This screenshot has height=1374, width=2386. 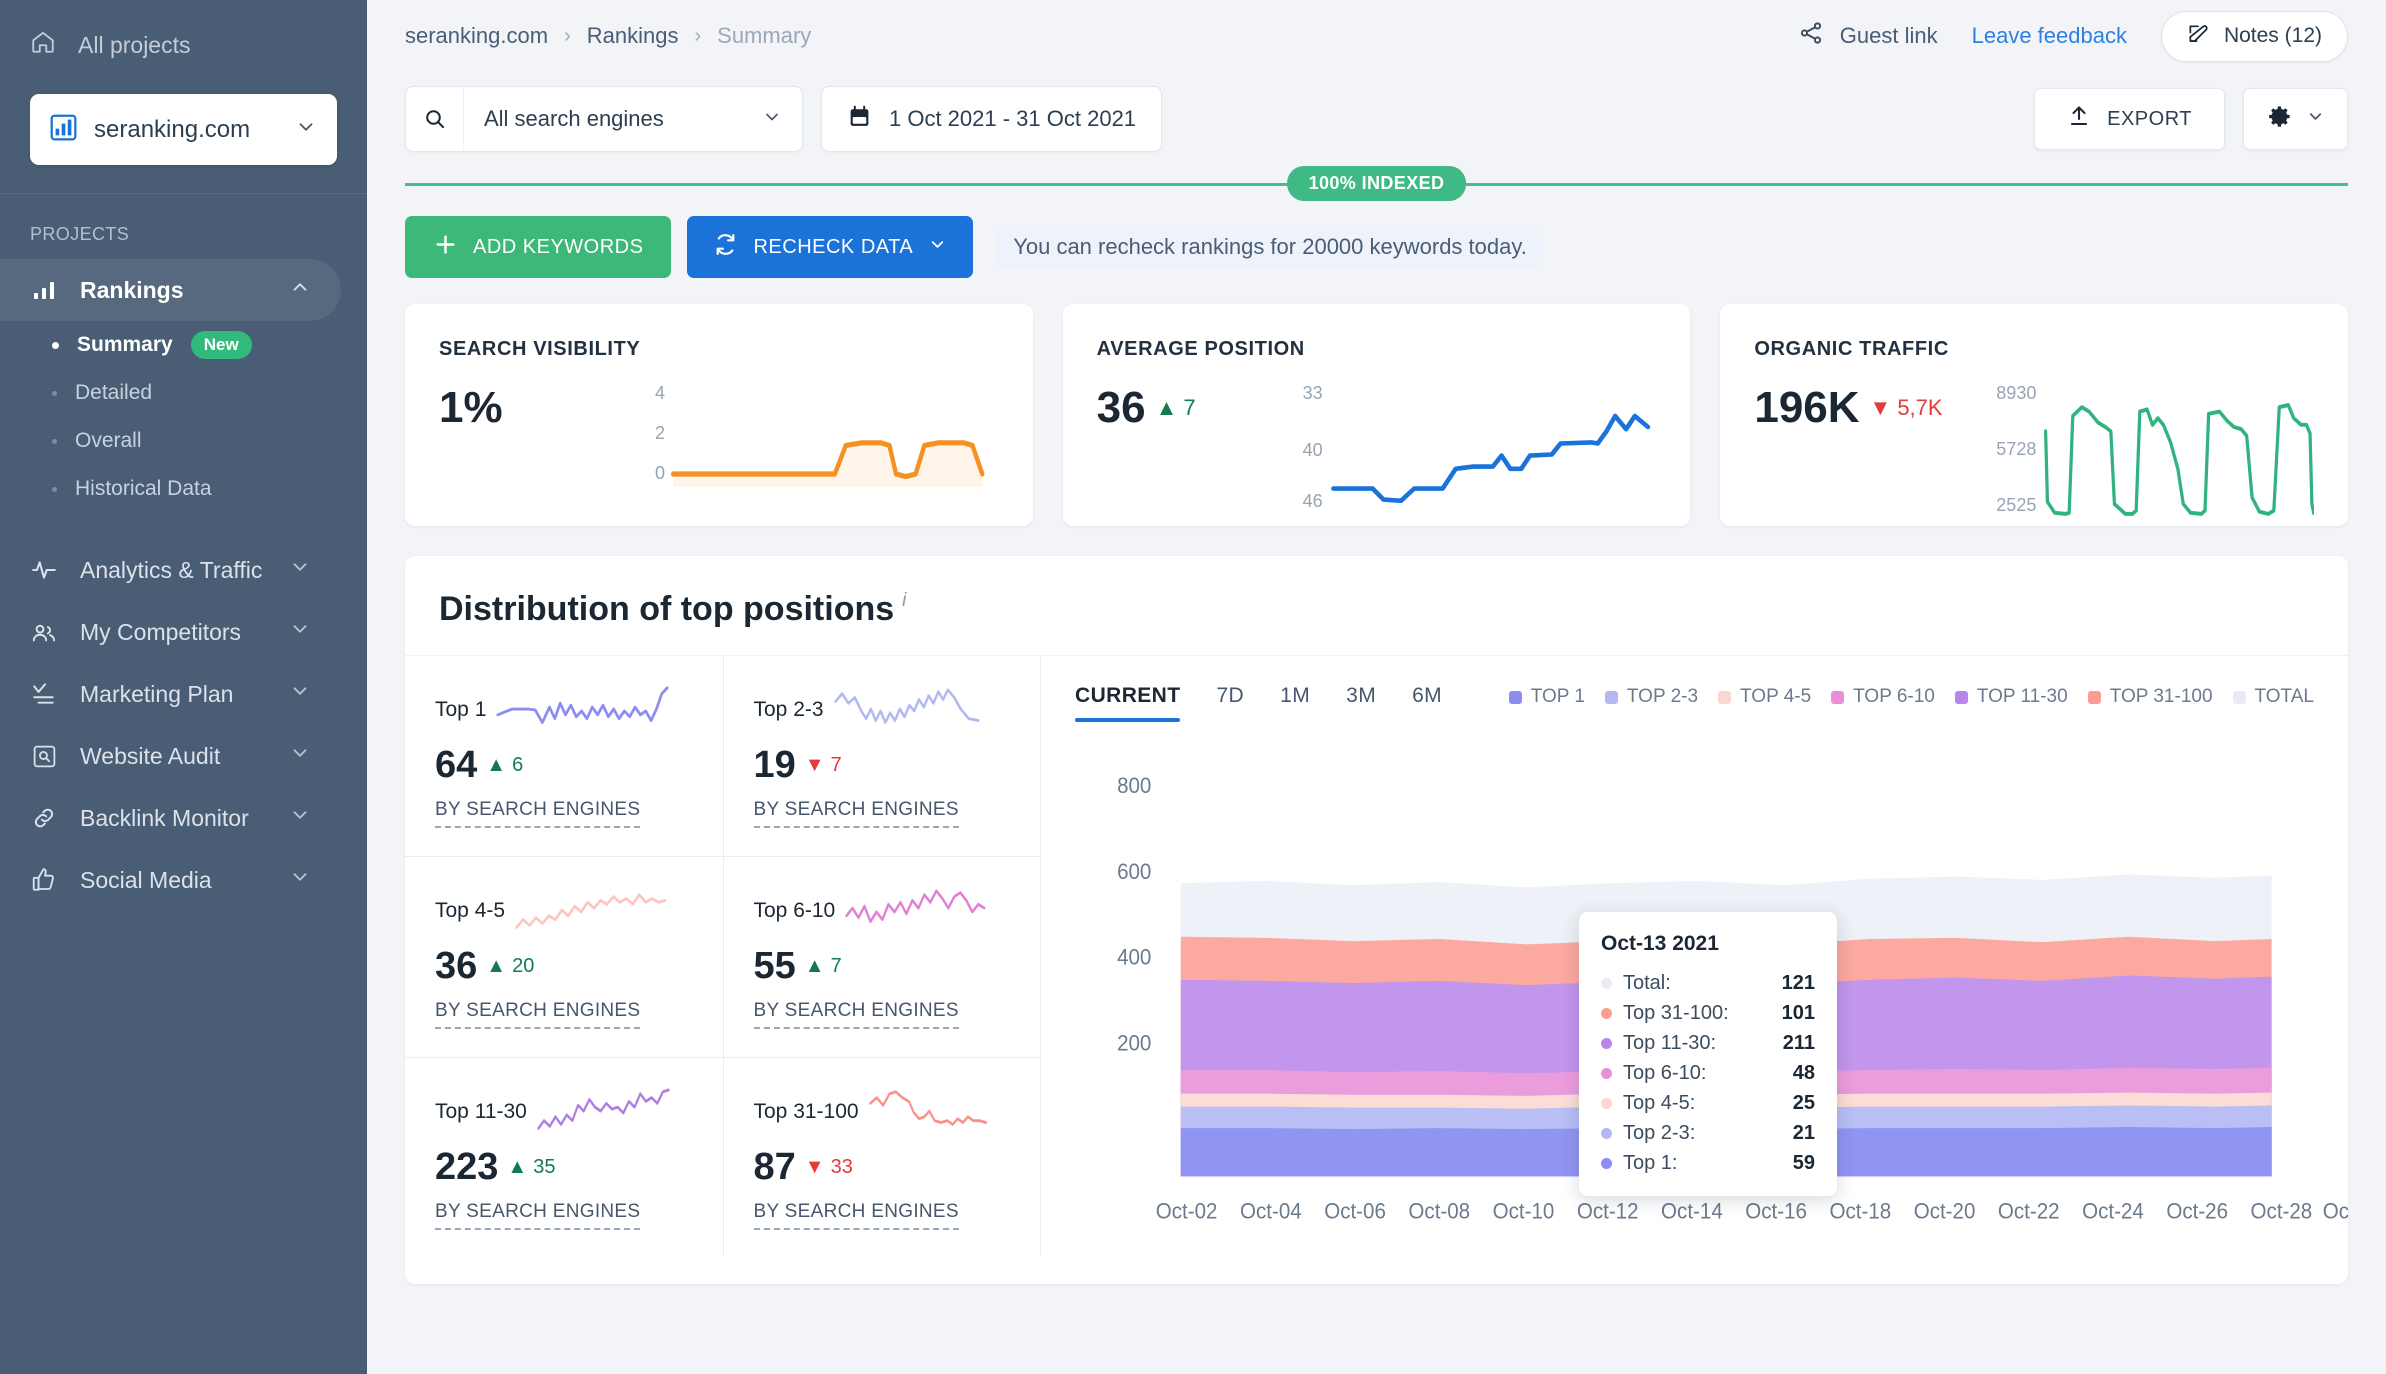 What do you see at coordinates (633, 36) in the screenshot?
I see `breadcrumb-section: Rankings` at bounding box center [633, 36].